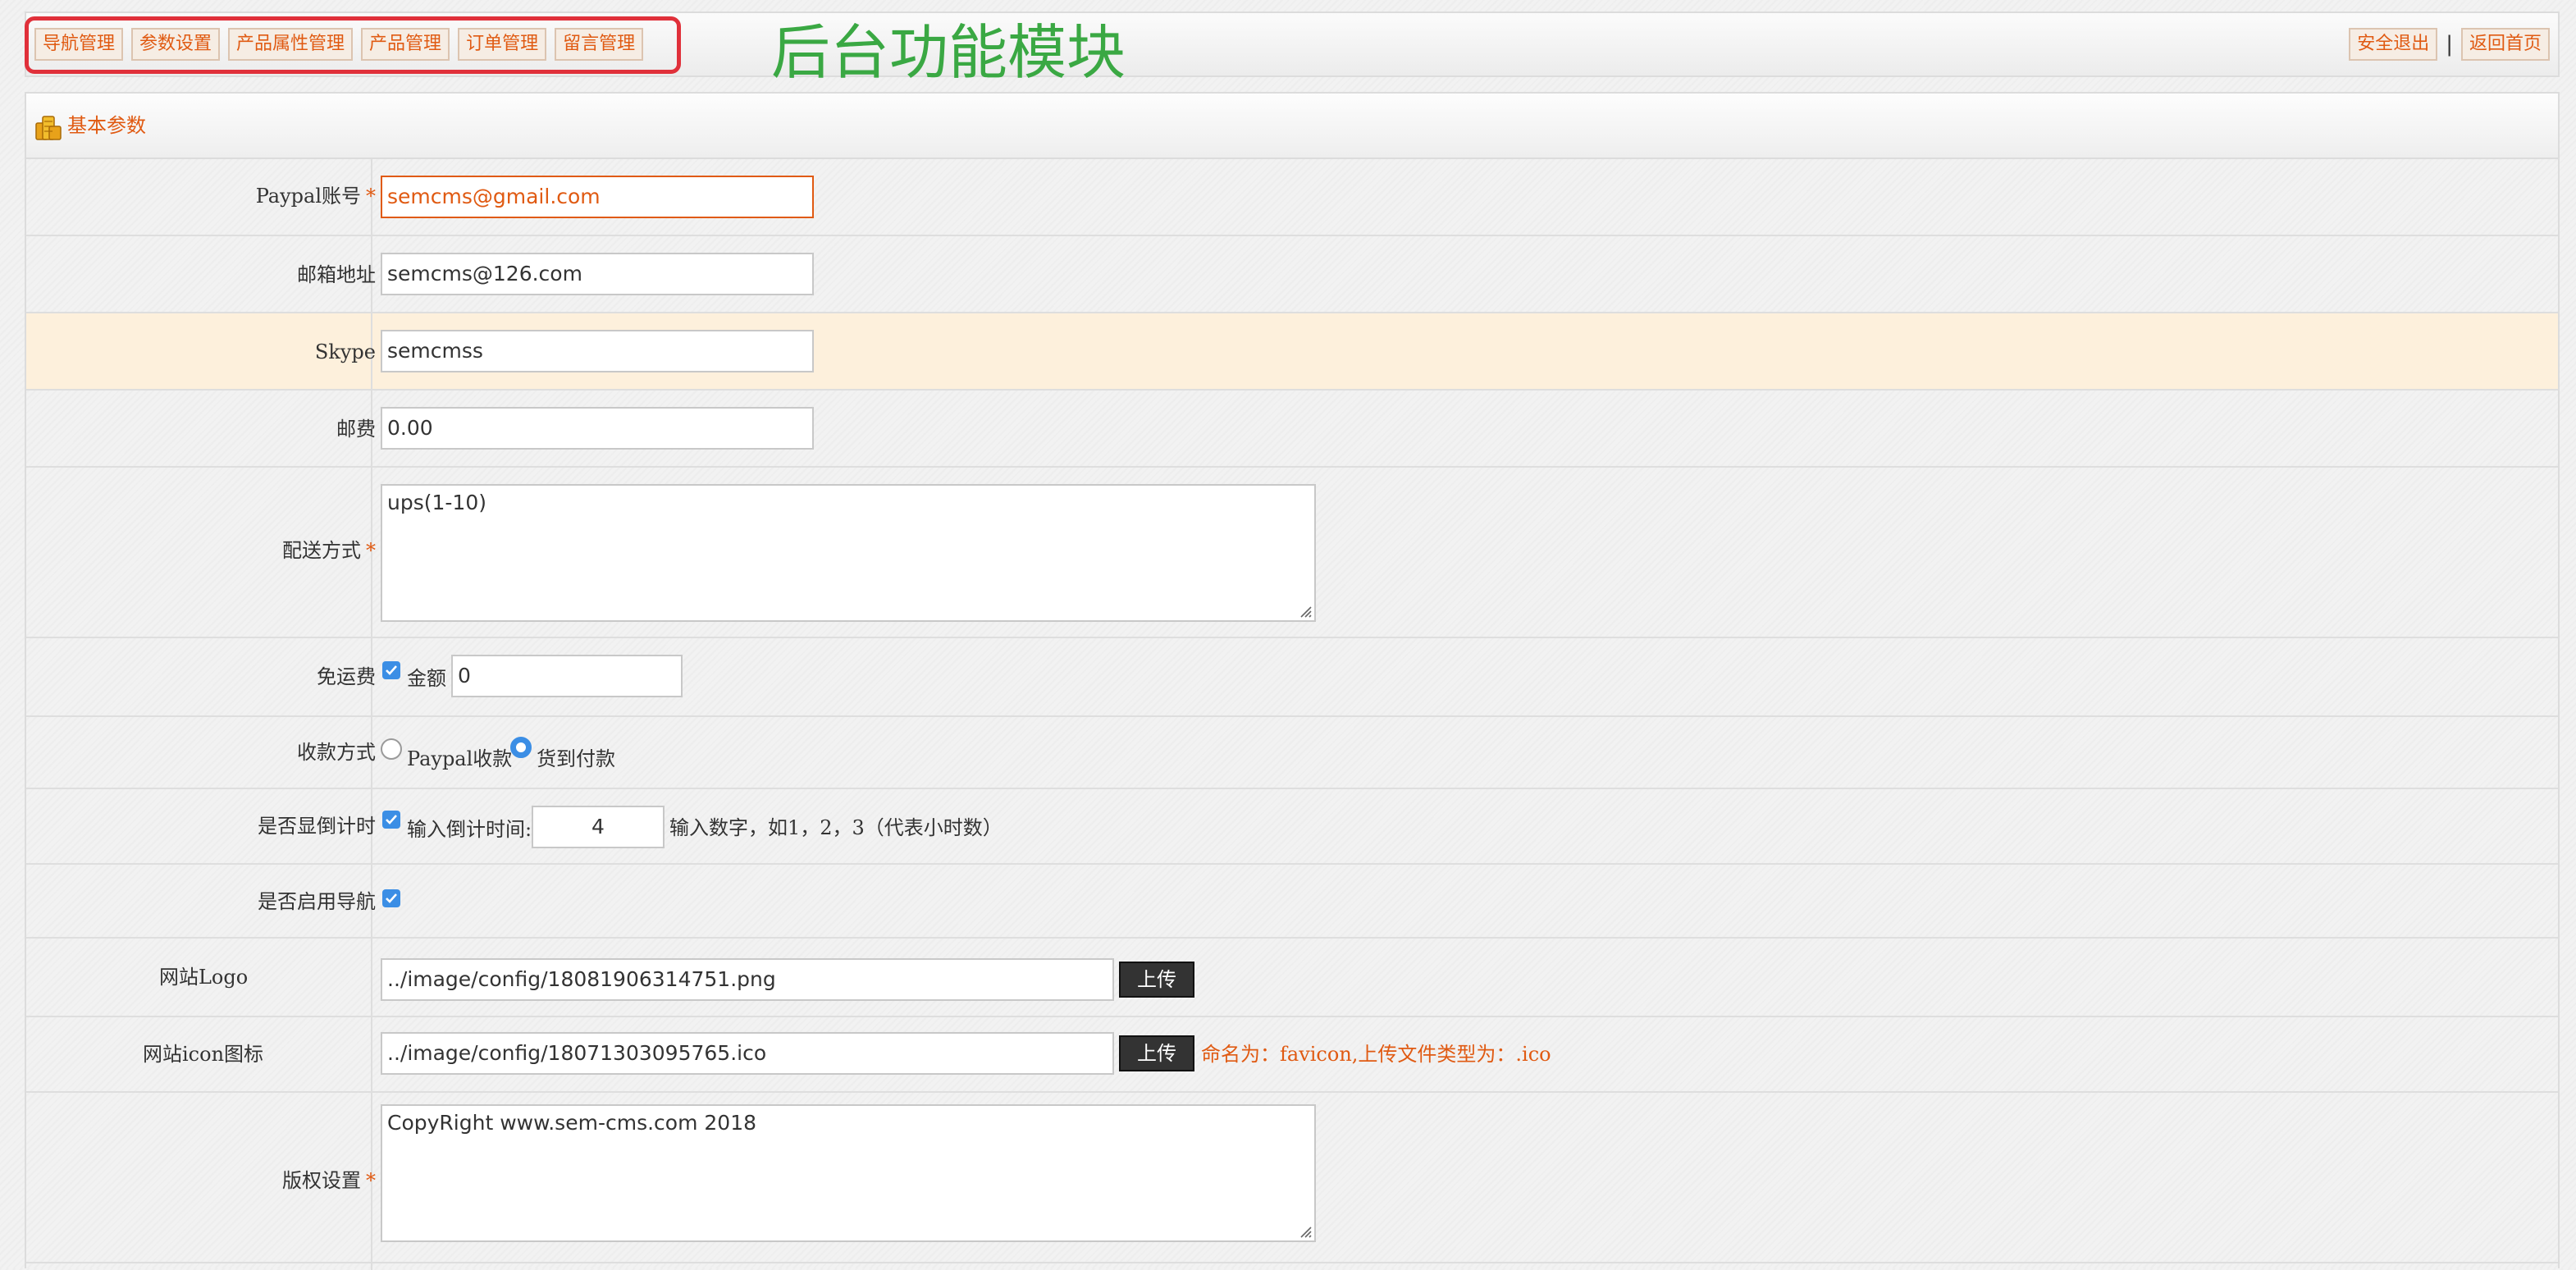 The width and height of the screenshot is (2576, 1270). I want to click on amount-input: 0, so click(567, 676).